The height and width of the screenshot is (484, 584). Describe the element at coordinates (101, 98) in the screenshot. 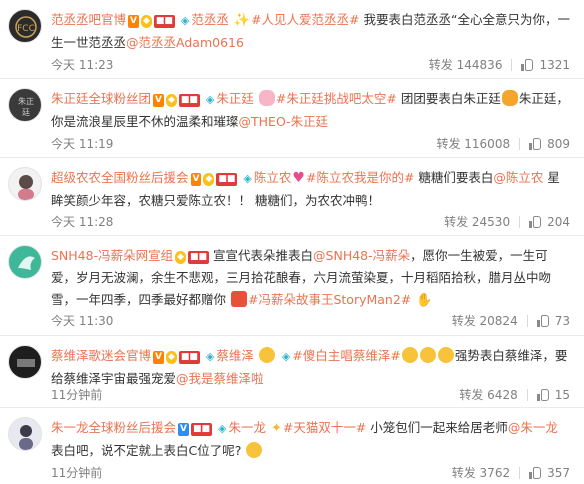

I see `user-name: 朱正廷全球粉丝团` at that location.